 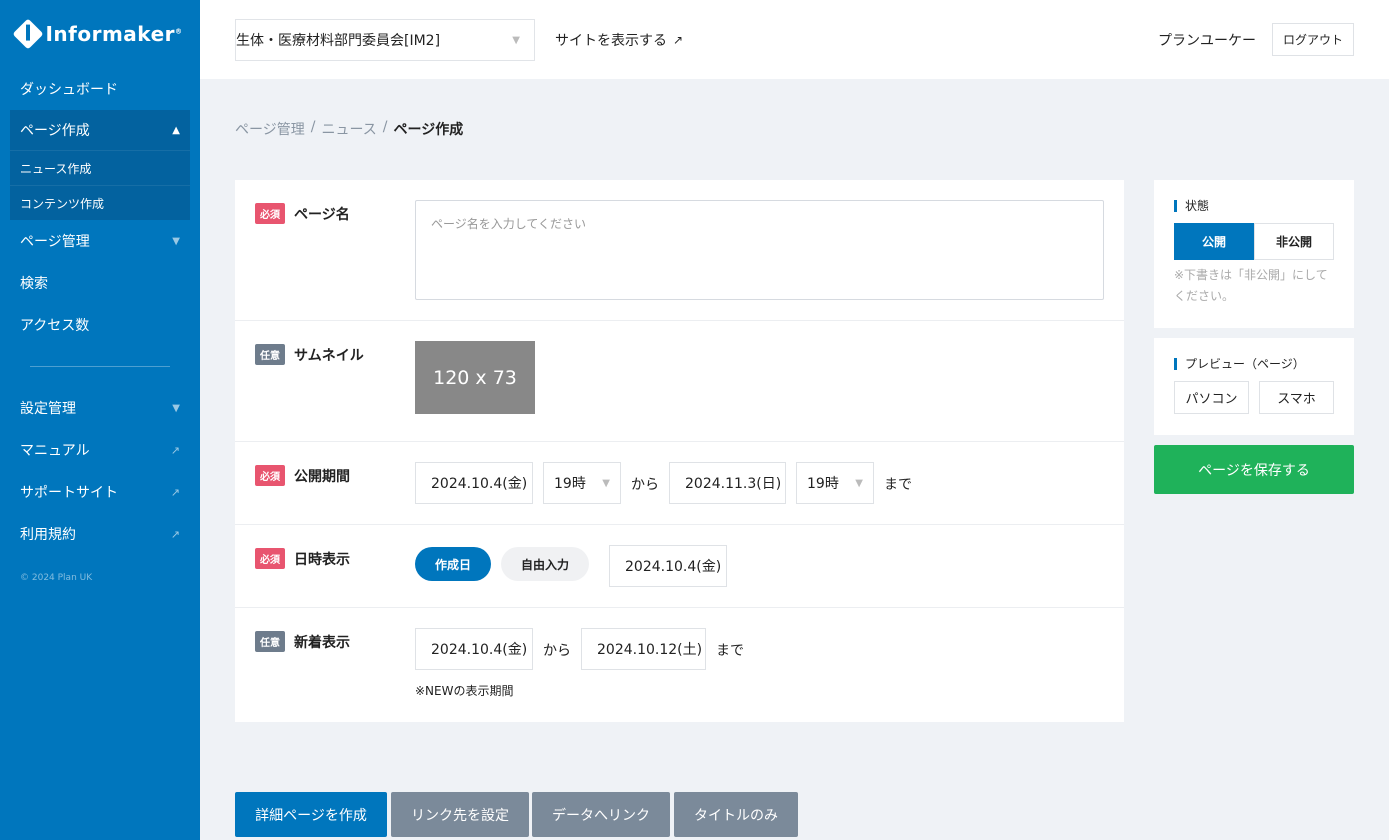 I want to click on breadcrumb-item: ニュース, so click(x=348, y=129).